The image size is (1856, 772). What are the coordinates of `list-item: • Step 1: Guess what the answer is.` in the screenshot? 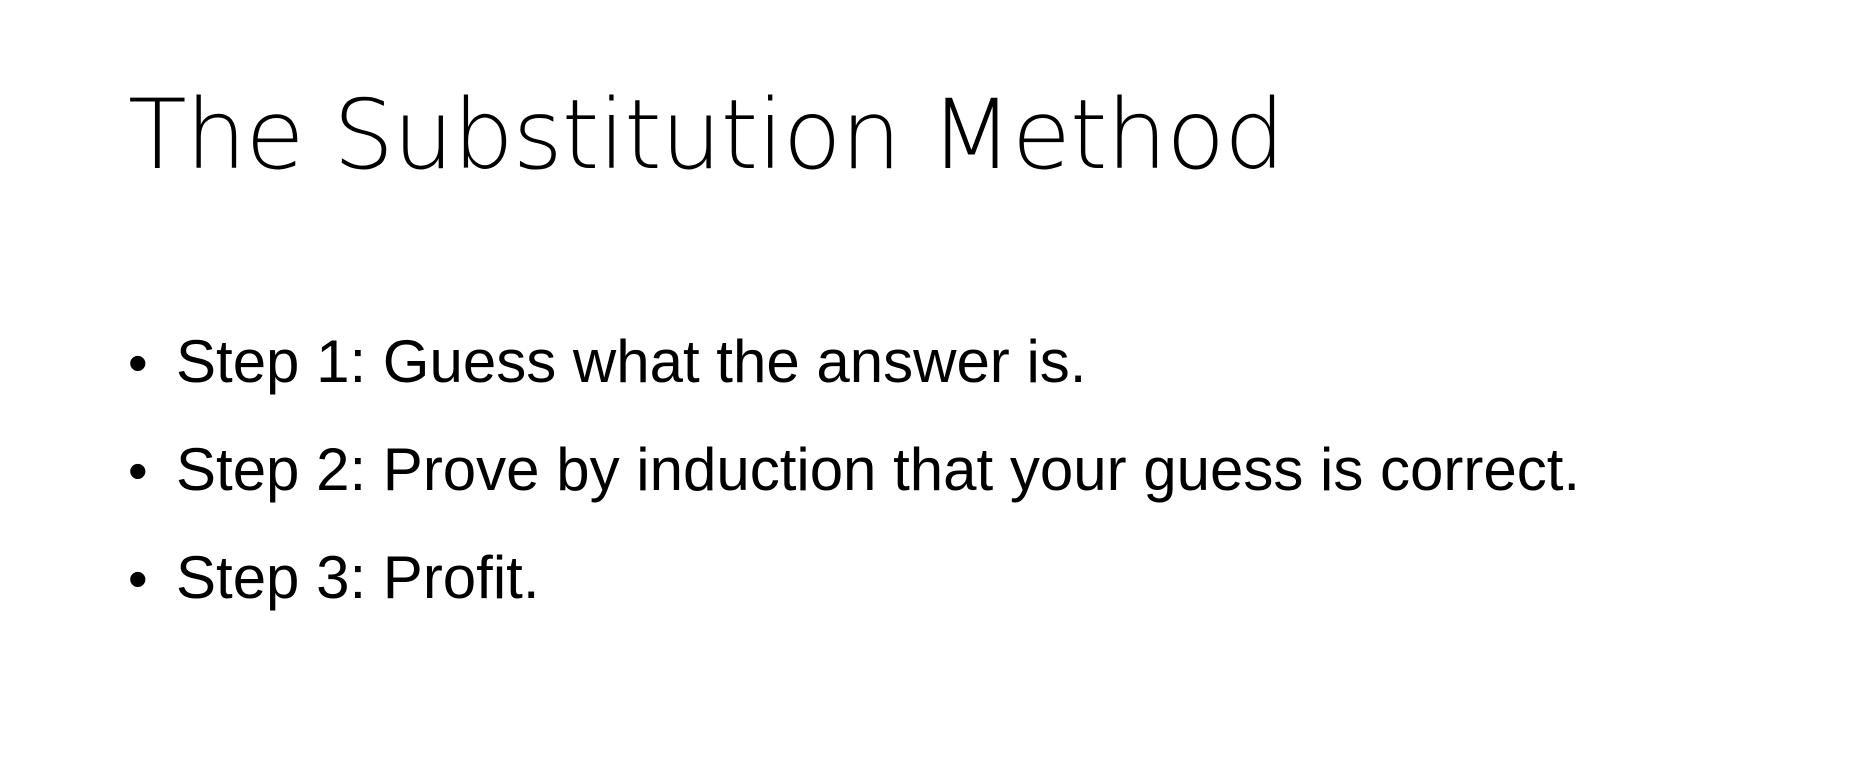 It's located at (854, 362).